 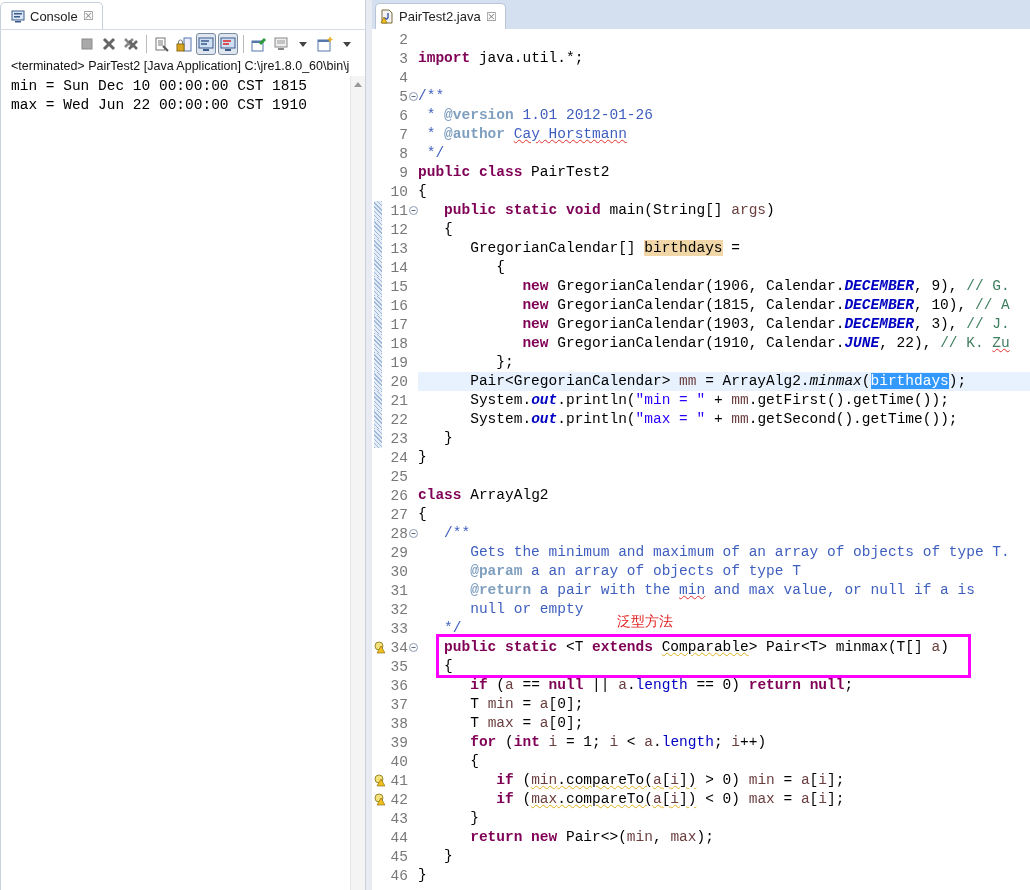 I want to click on line-number: 33, so click(x=398, y=628).